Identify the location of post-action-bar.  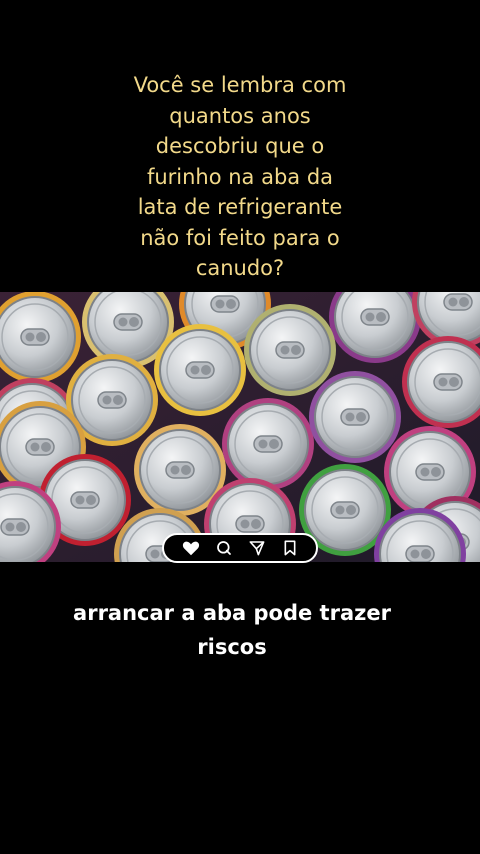
(240, 548).